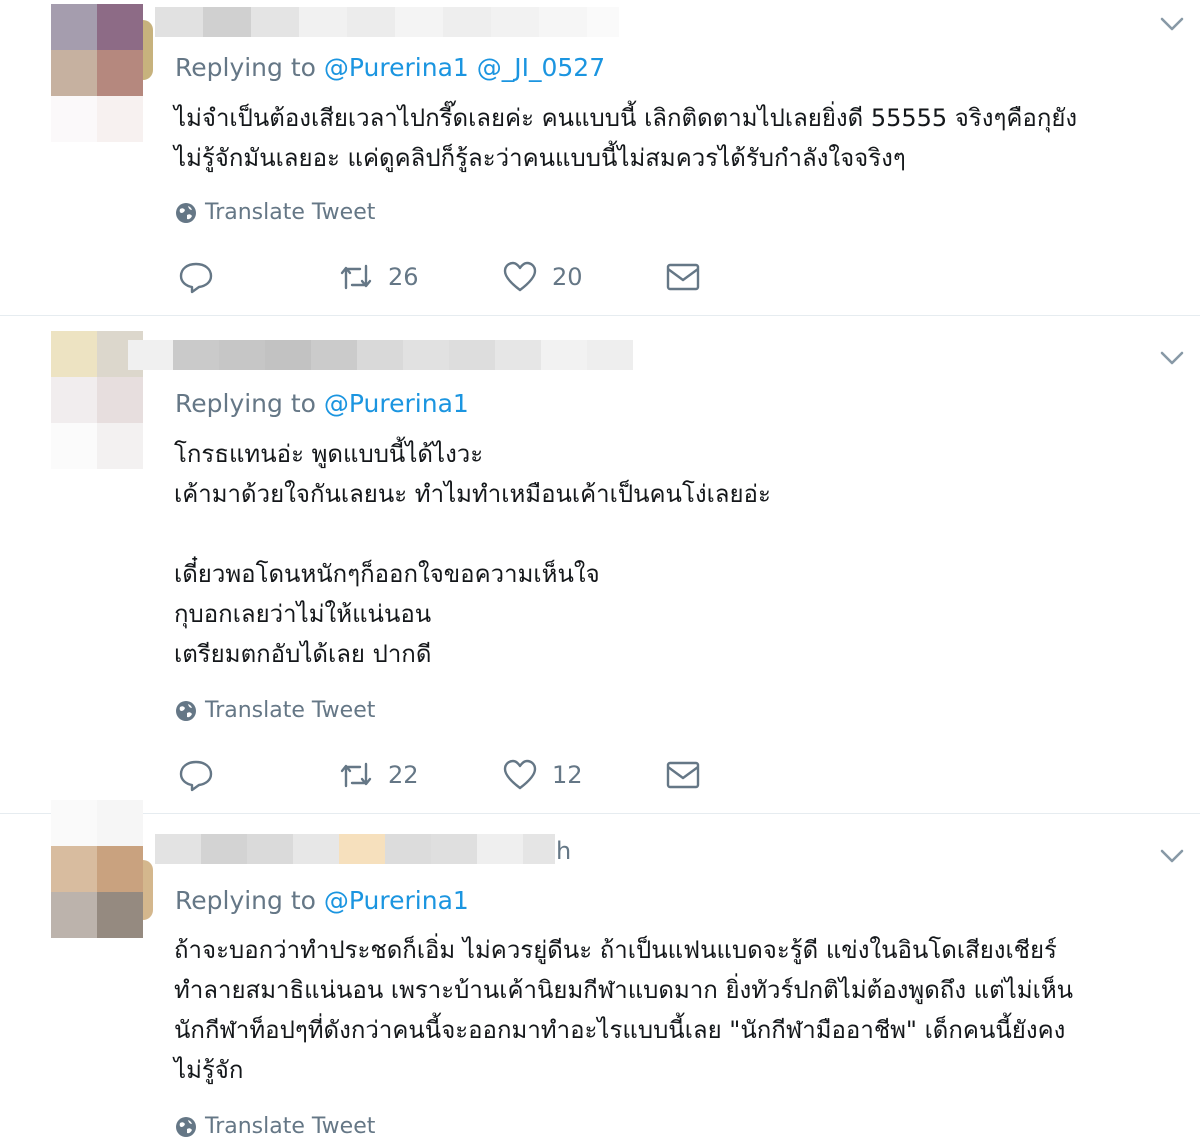 The width and height of the screenshot is (1200, 1145). Describe the element at coordinates (542, 775) in the screenshot. I see `like-button: 12` at that location.